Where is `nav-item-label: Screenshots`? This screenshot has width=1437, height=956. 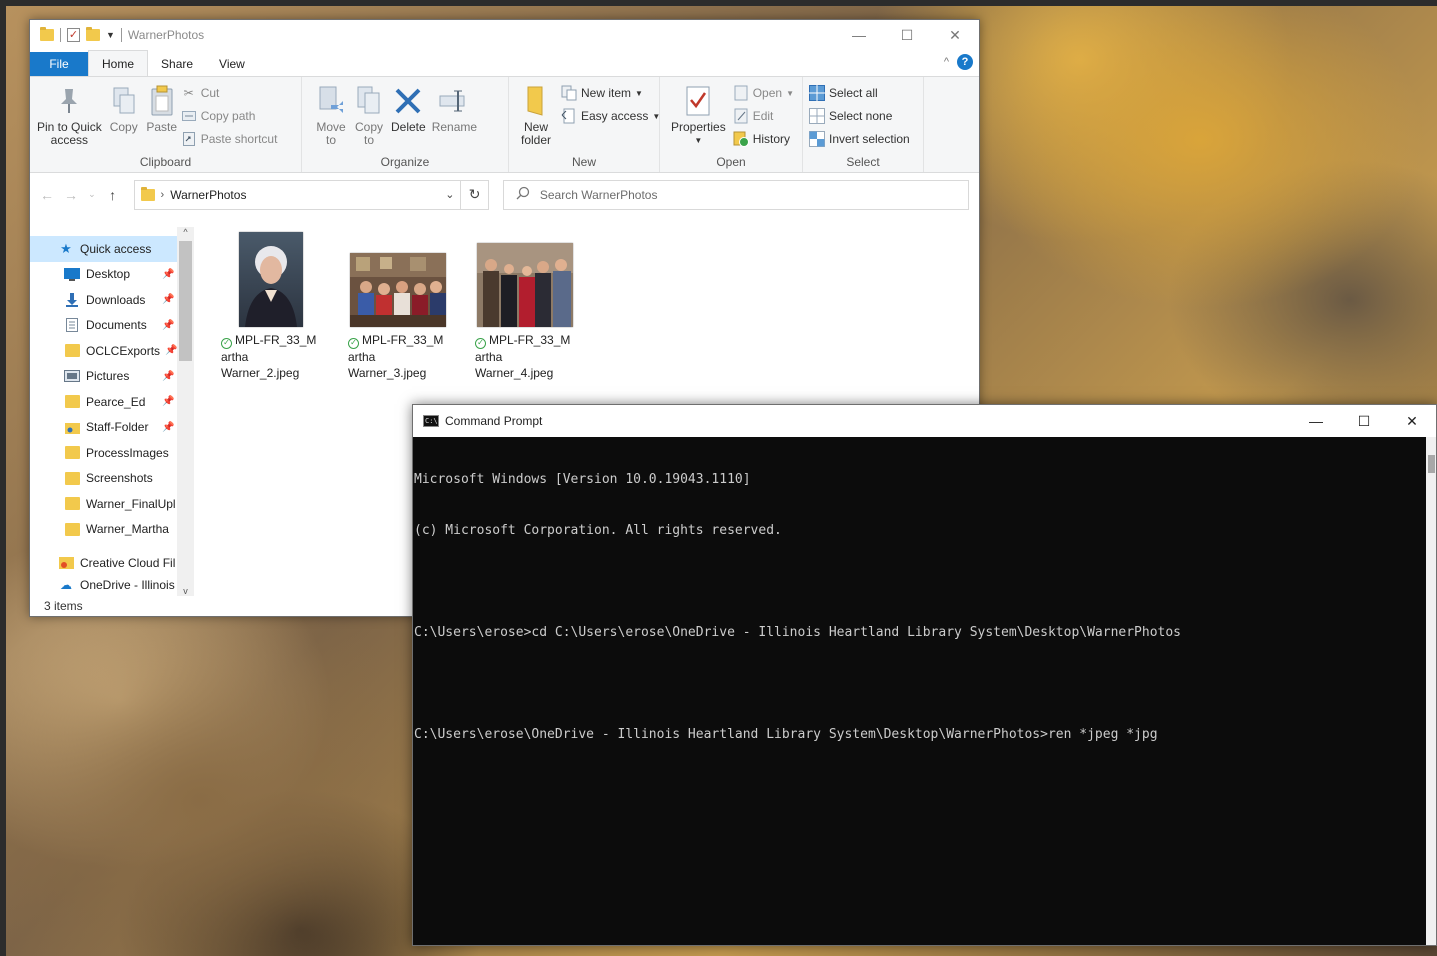
nav-item-label: Screenshots is located at coordinates (119, 478).